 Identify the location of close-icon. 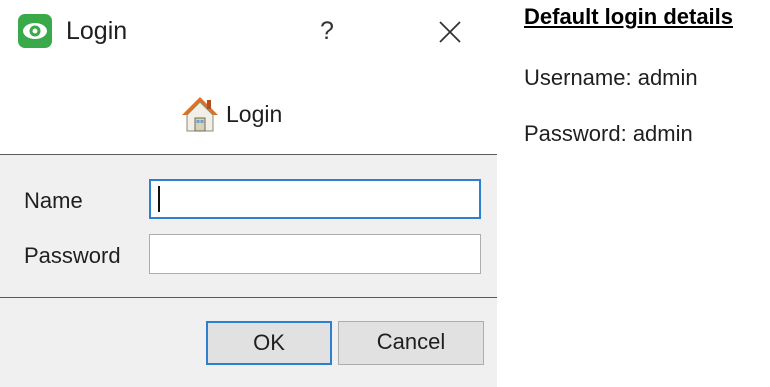
(450, 32).